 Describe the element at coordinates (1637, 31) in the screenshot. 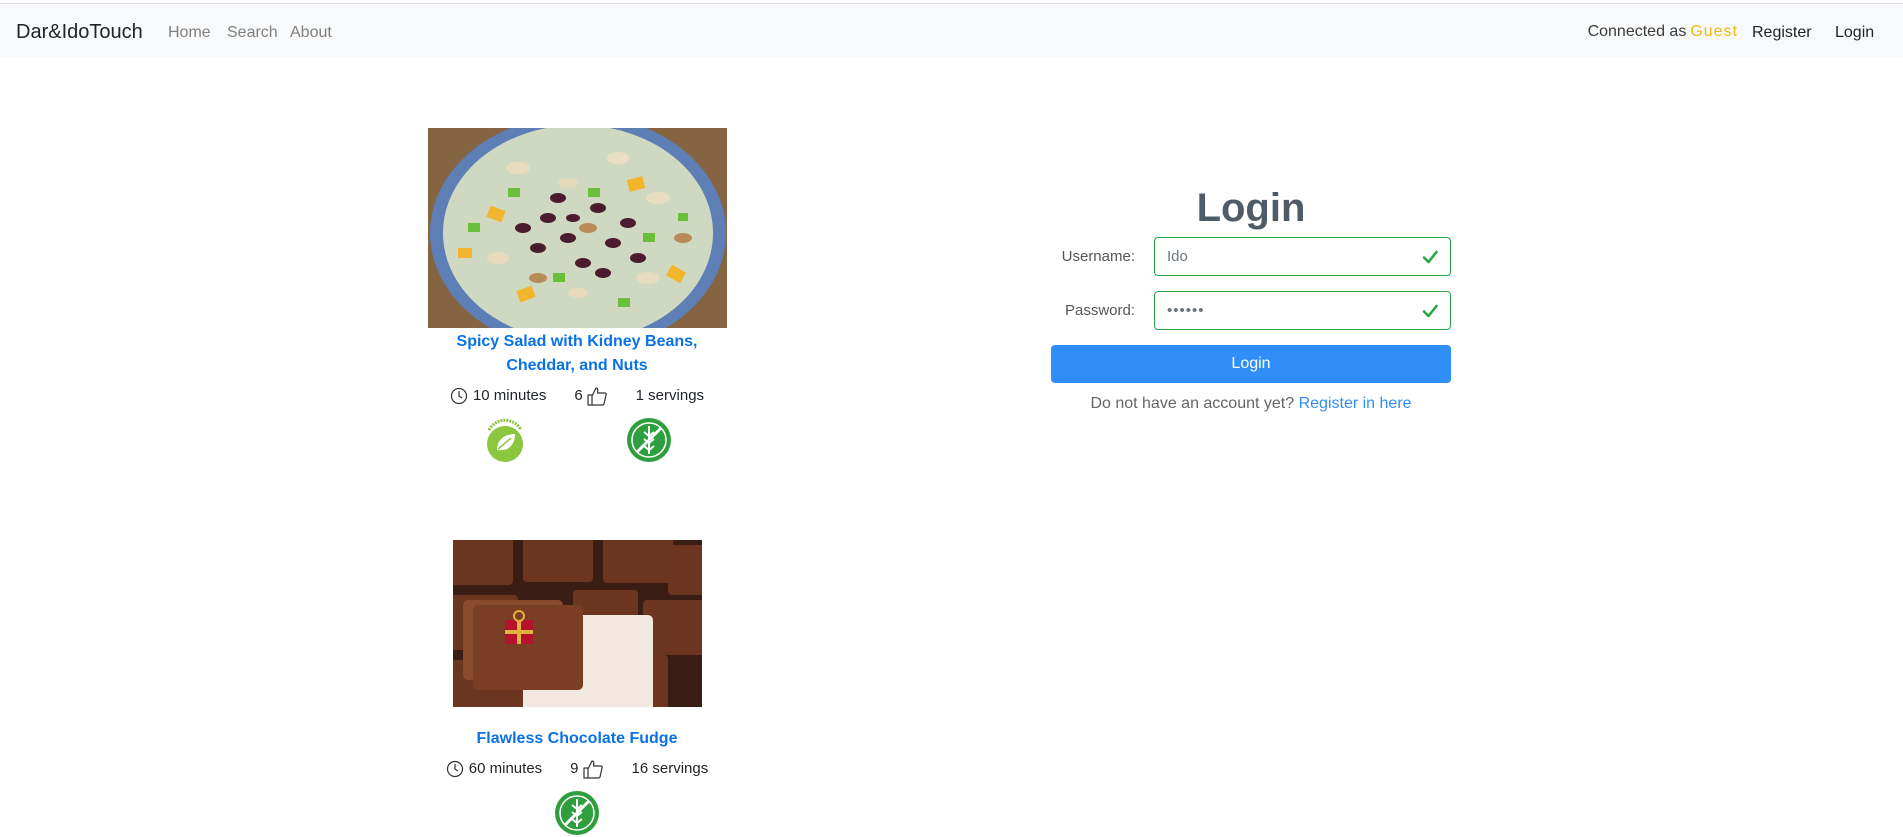

I see `connected-prefix: Connected as` at that location.